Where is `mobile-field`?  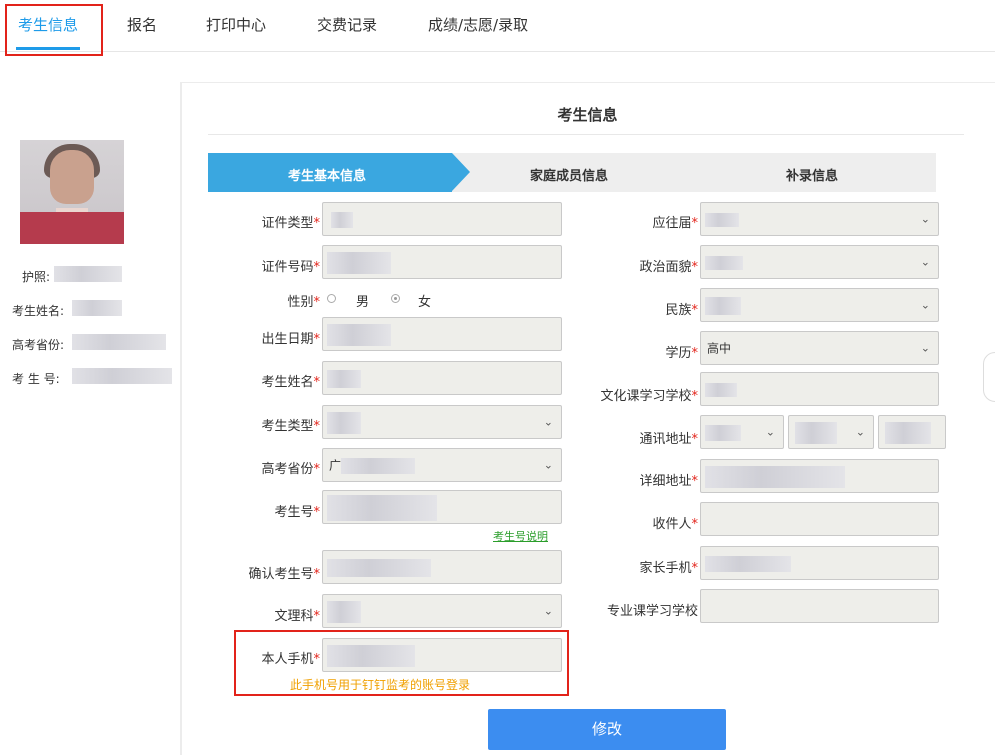
mobile-field is located at coordinates (442, 655).